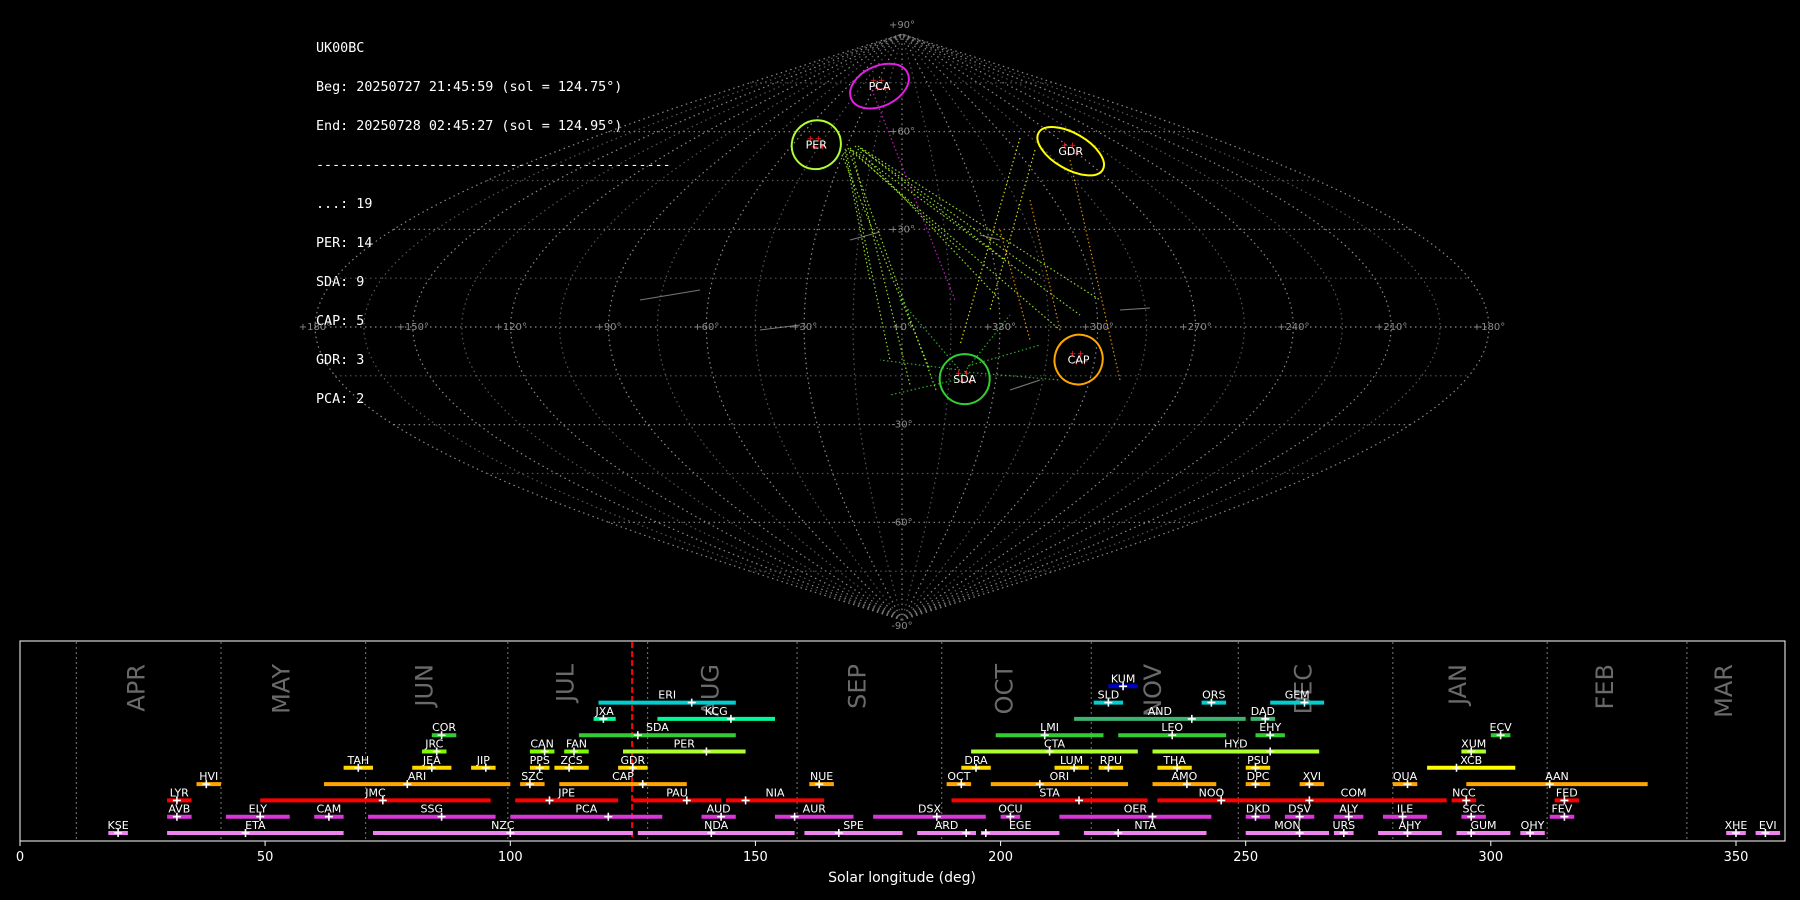  I want to click on shower-lyr: LYR, so click(179, 795).